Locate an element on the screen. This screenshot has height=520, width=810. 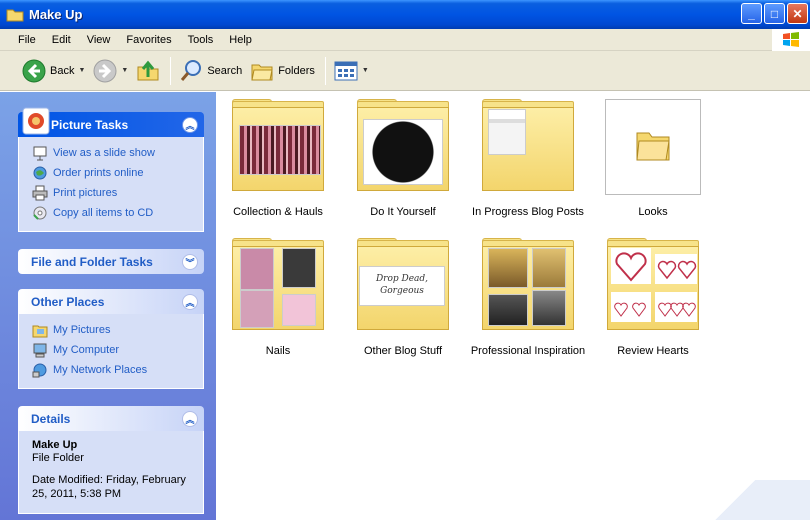
folder-nails: Nails is located at coordinates (278, 297).